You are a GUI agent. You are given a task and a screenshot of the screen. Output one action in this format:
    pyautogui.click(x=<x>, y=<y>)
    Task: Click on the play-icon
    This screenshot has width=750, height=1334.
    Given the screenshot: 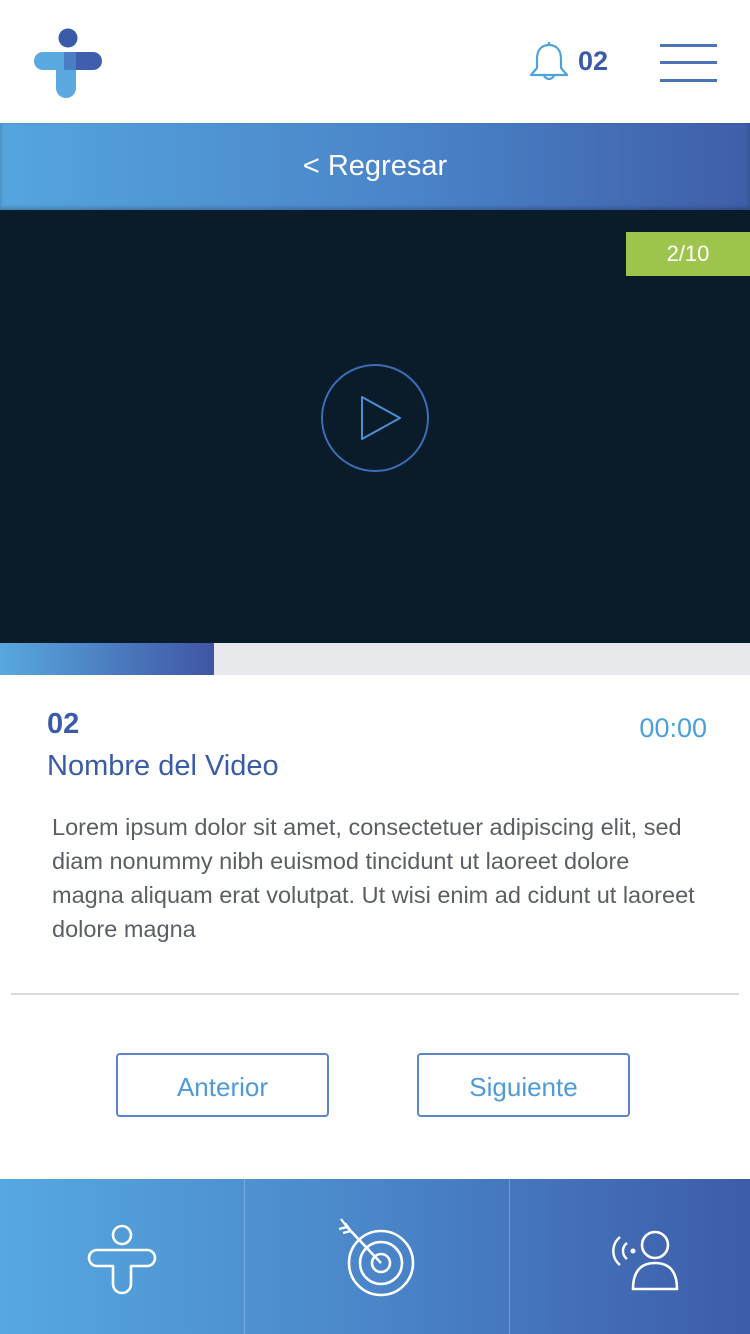 What is the action you would take?
    pyautogui.click(x=375, y=418)
    